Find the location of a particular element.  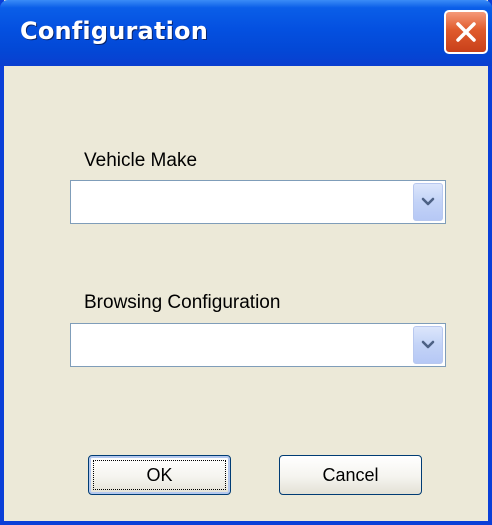

browsing-configuration-combobox is located at coordinates (258, 345).